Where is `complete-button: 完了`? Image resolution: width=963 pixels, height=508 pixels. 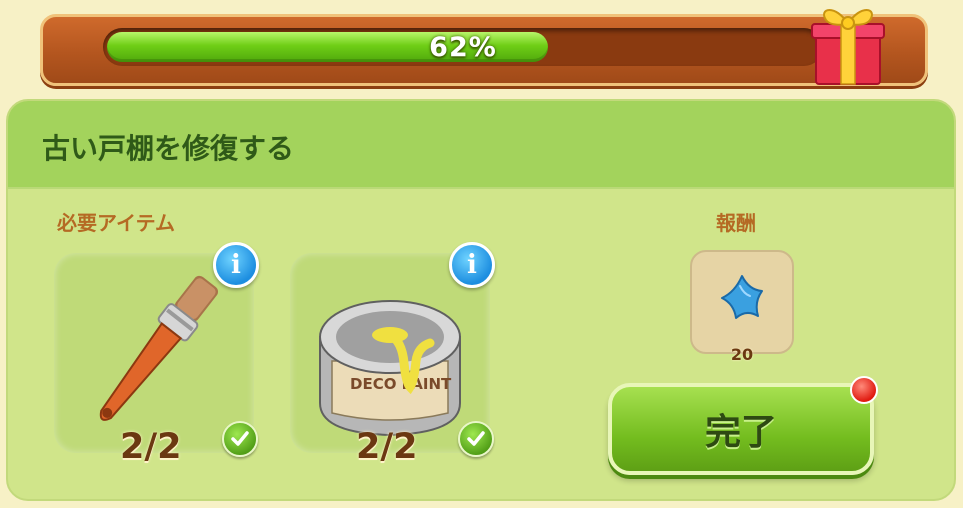
complete-button: 完了 is located at coordinates (741, 429).